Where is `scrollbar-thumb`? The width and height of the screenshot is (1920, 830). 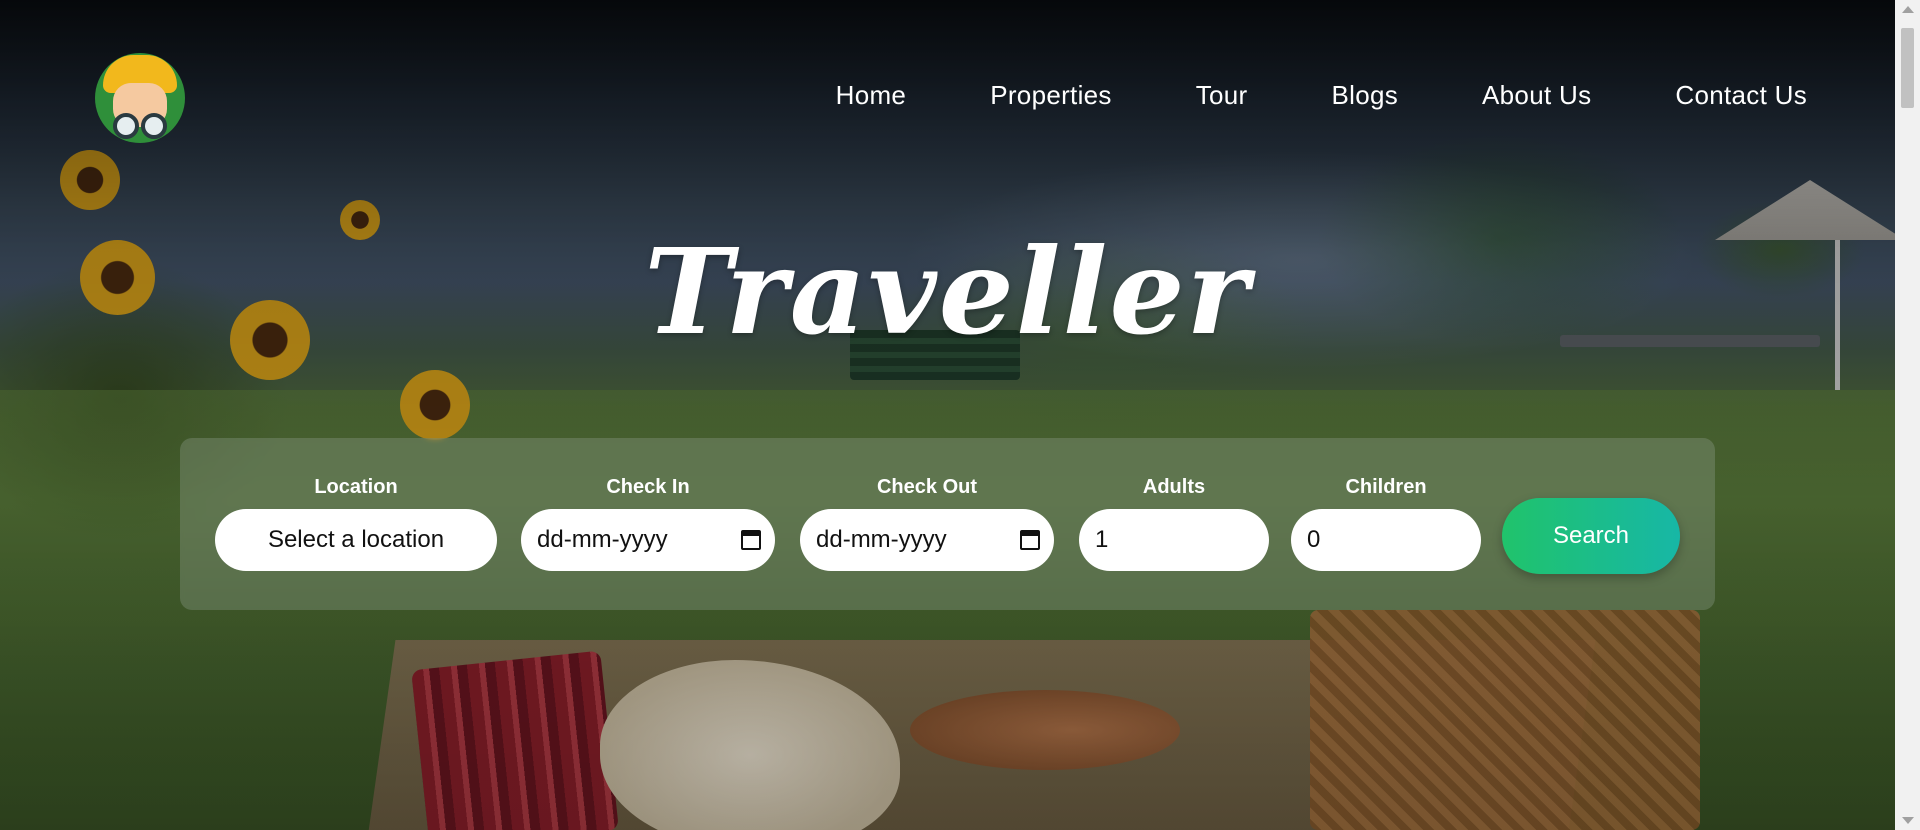
scrollbar-thumb is located at coordinates (1907, 68).